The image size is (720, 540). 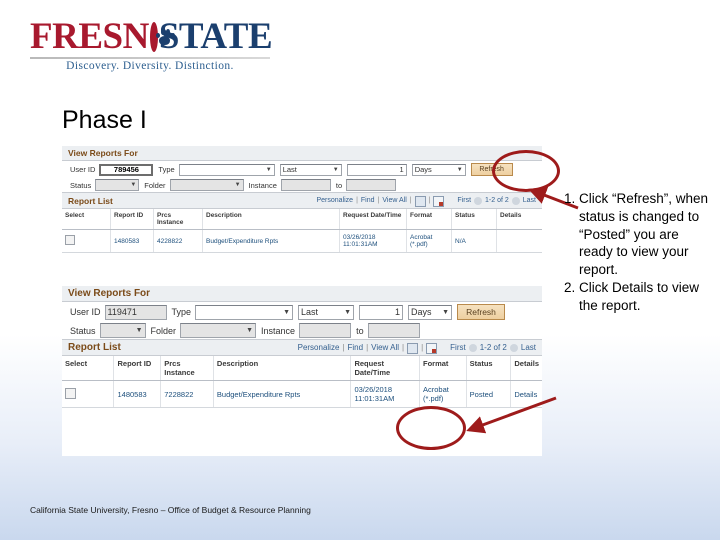 I want to click on find-link-bottom: Find, so click(x=356, y=347).